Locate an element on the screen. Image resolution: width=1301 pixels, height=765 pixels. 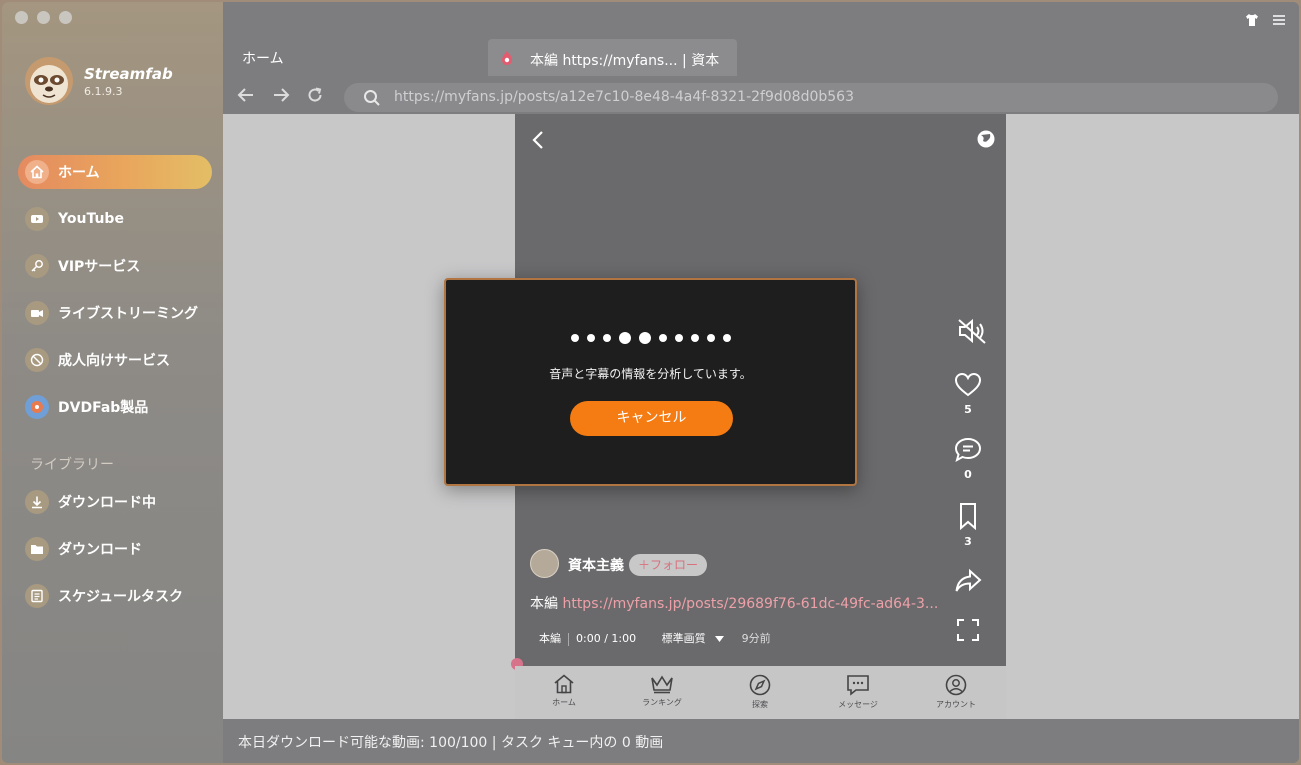
like-button: 5 is located at coordinates (968, 394).